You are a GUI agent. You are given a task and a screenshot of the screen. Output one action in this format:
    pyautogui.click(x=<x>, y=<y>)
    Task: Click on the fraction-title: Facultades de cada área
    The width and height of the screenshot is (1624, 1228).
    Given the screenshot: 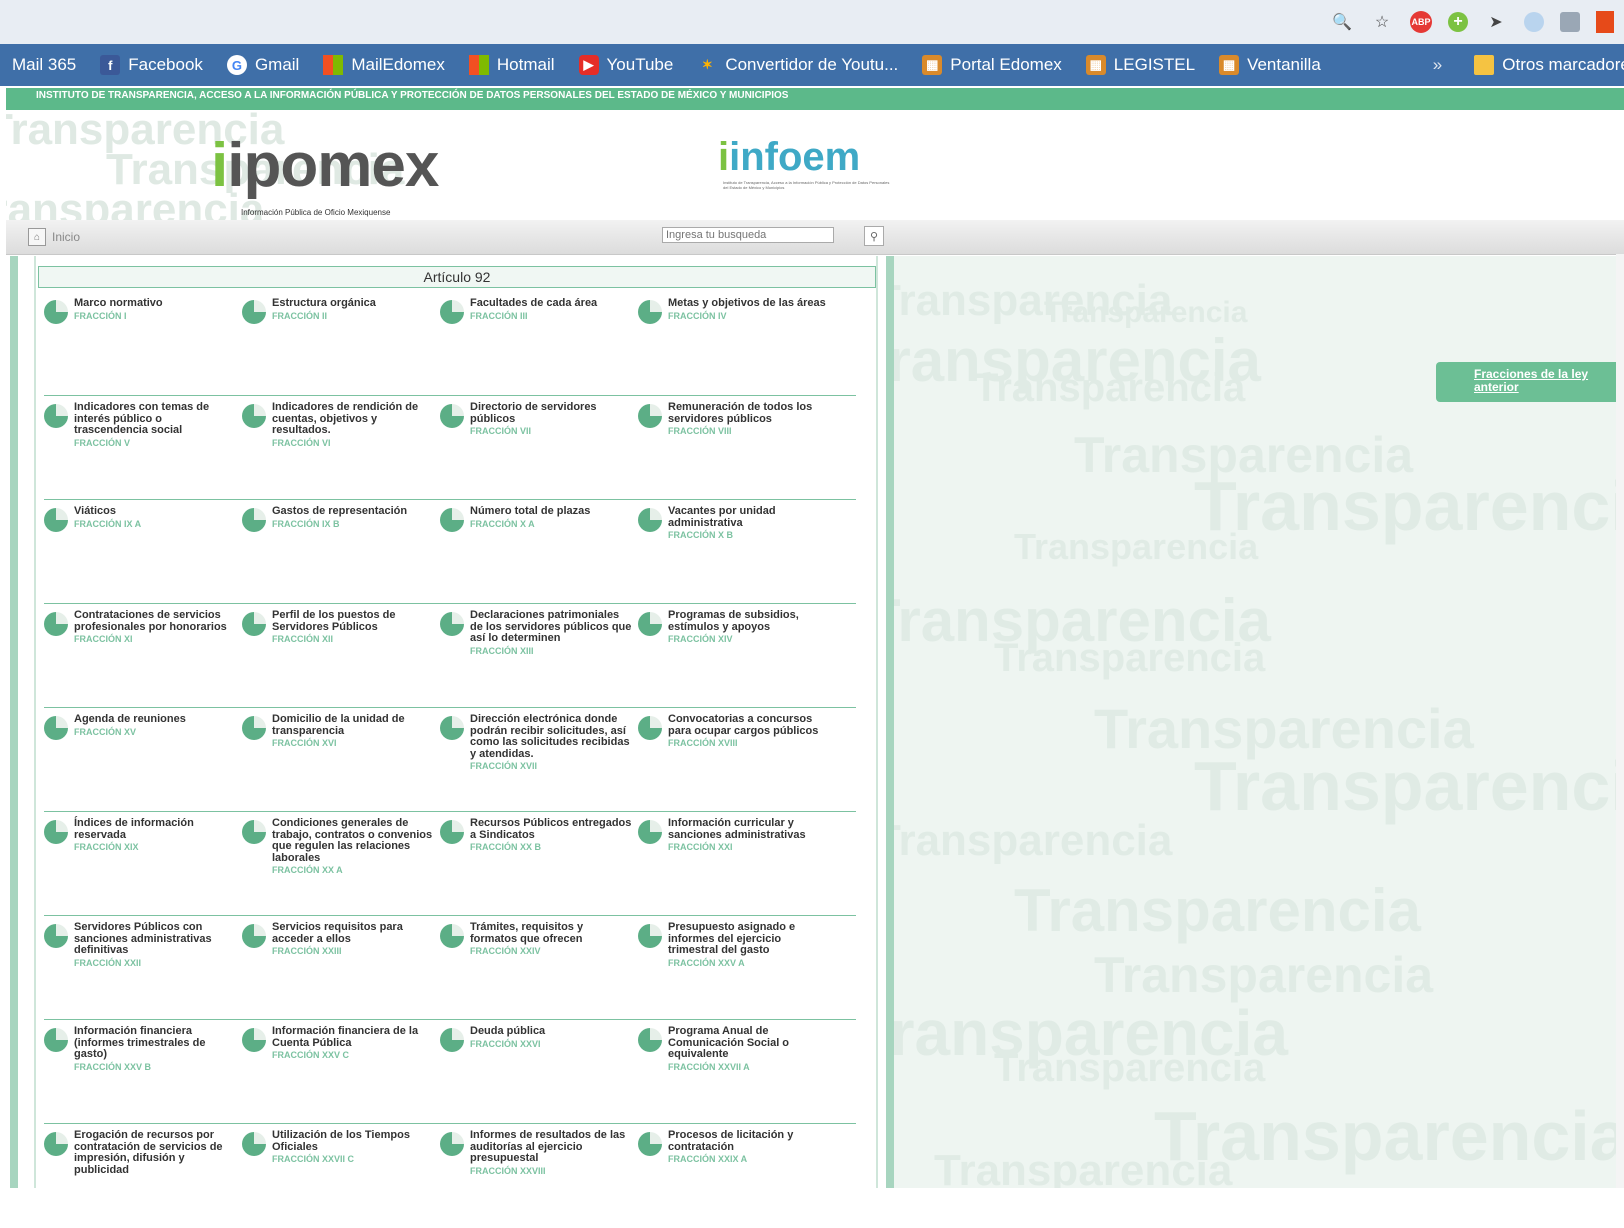 What is the action you would take?
    pyautogui.click(x=533, y=303)
    